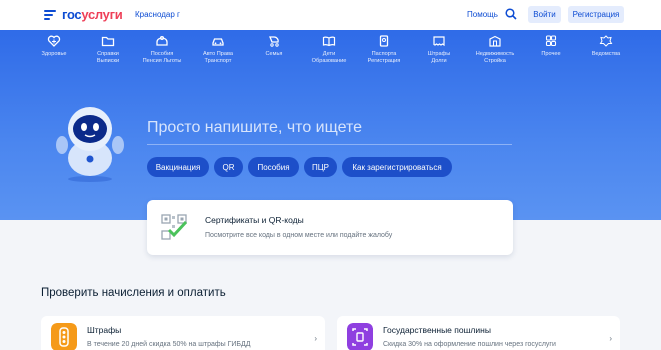  What do you see at coordinates (108, 49) in the screenshot?
I see `category-documents: Справки Выписки` at bounding box center [108, 49].